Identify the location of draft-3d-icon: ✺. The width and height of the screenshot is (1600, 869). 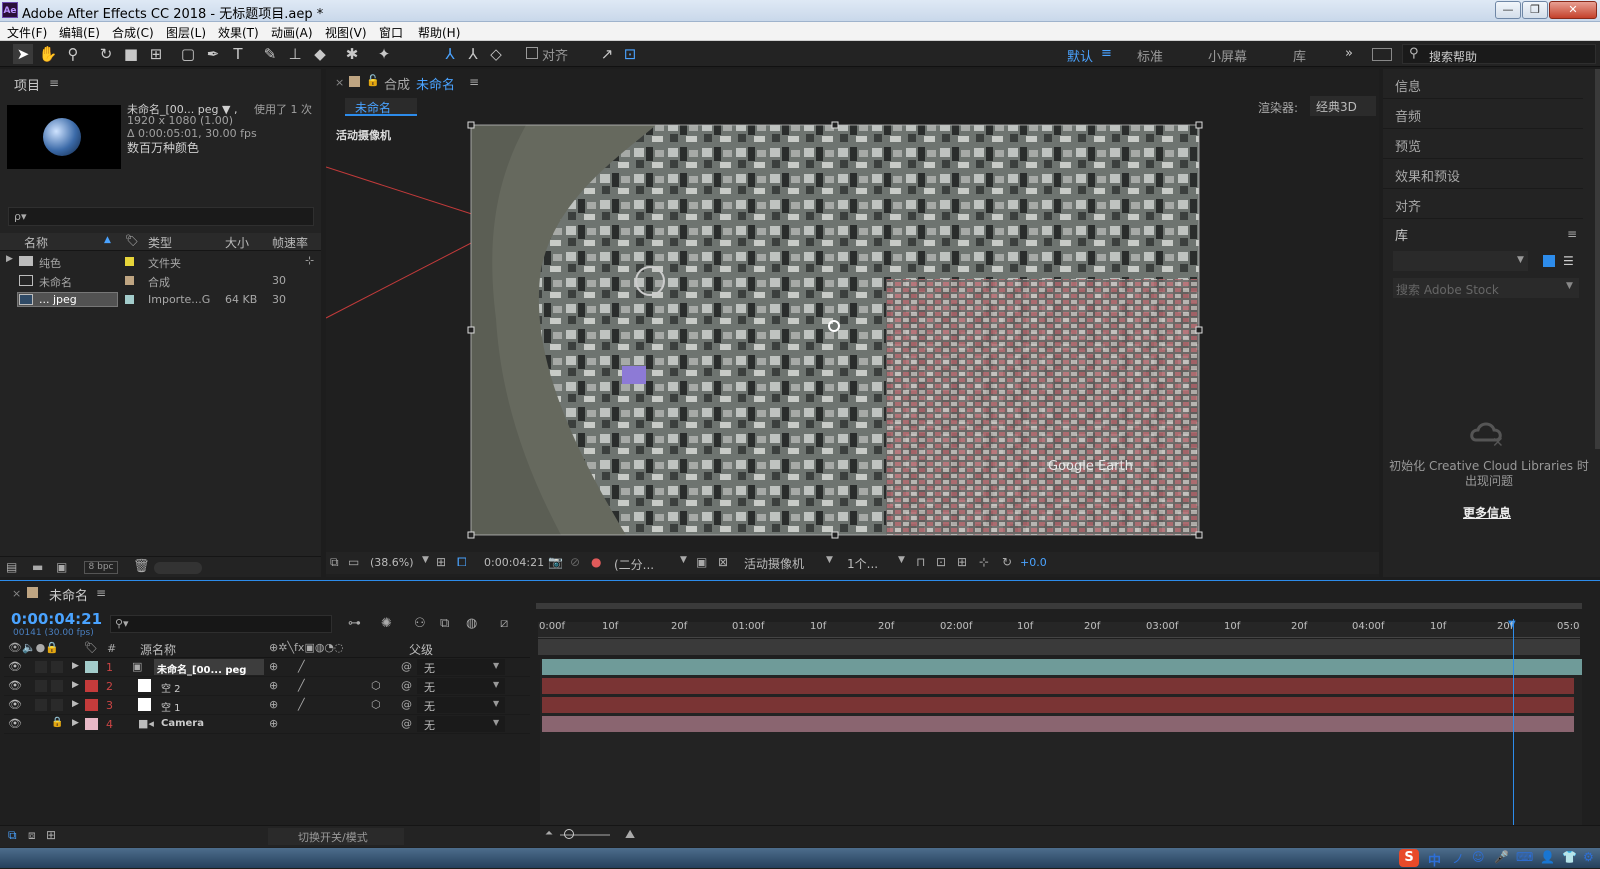
(386, 623).